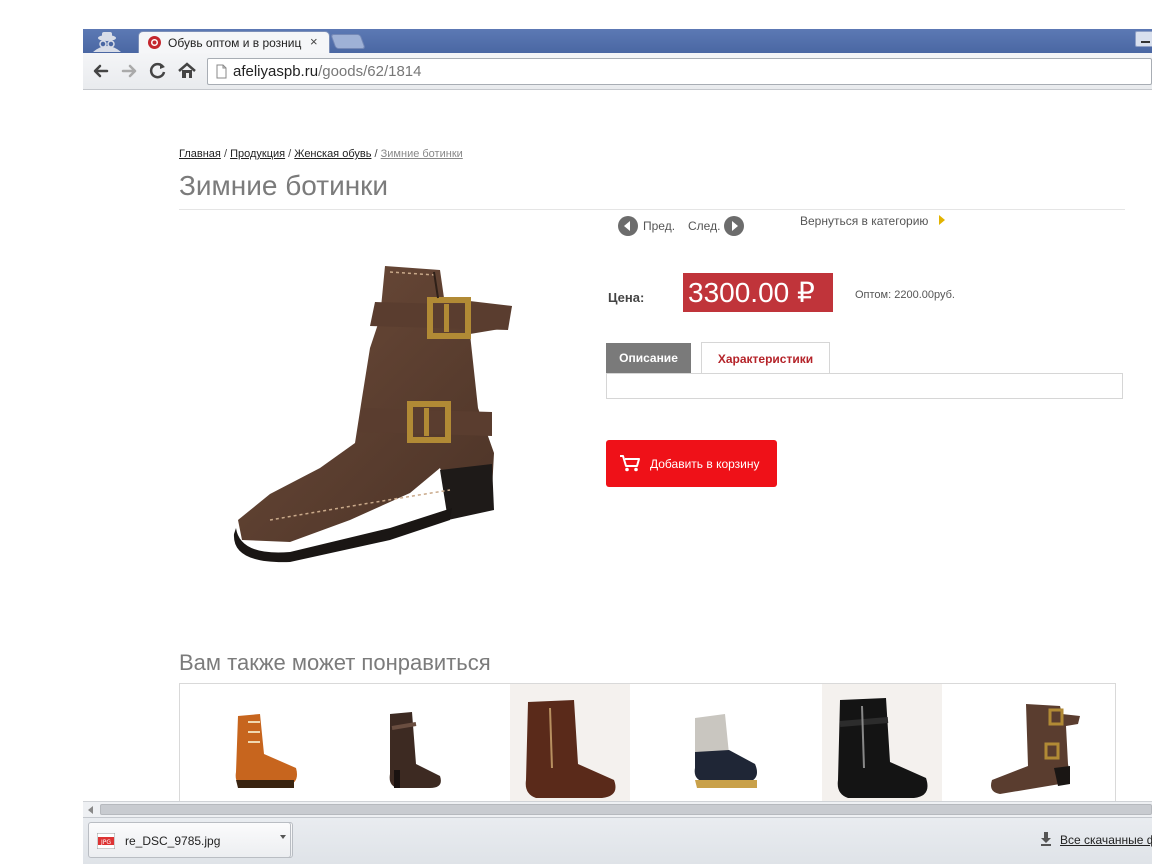  What do you see at coordinates (1040, 744) in the screenshot?
I see `related-item-brown-buckle-boot` at bounding box center [1040, 744].